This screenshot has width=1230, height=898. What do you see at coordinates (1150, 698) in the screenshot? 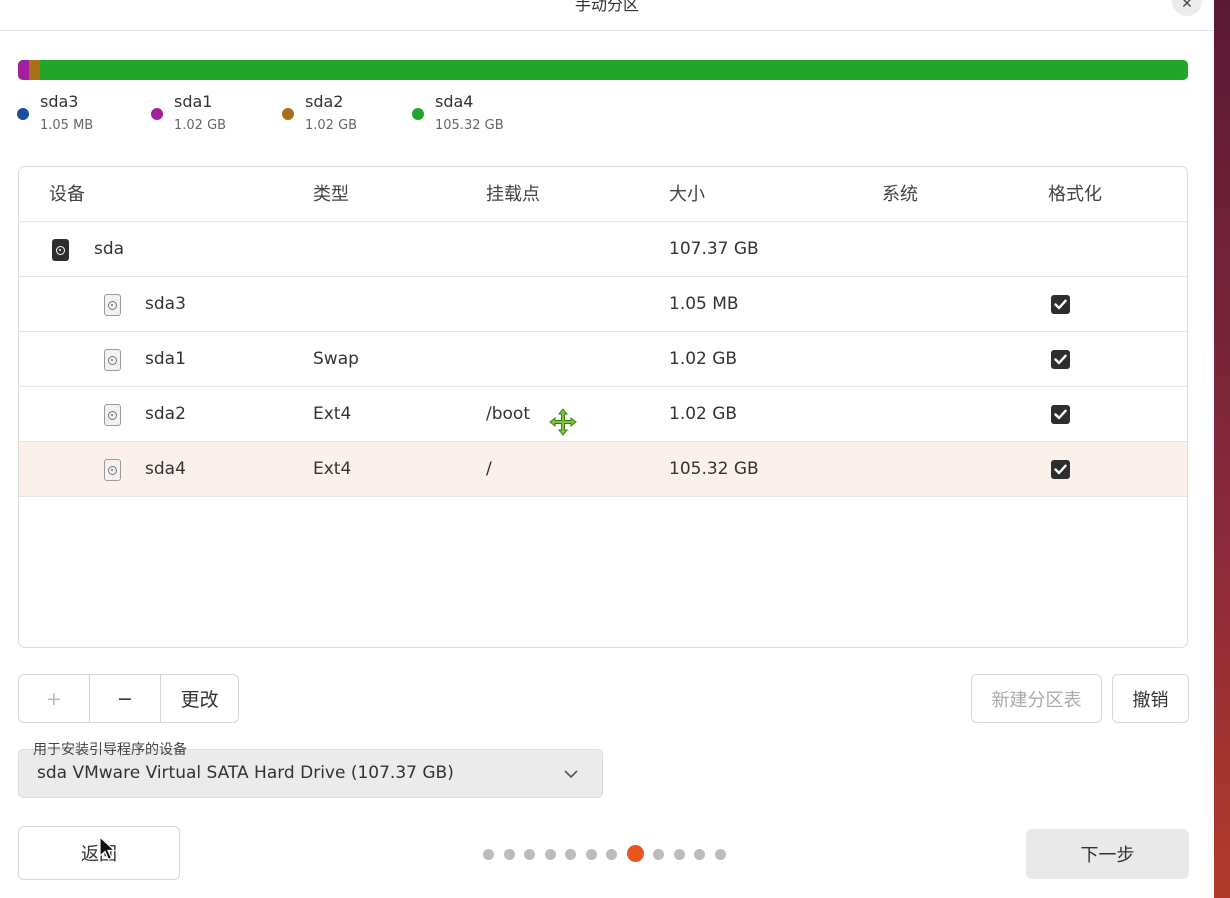
I see `revert-button: 撤销` at bounding box center [1150, 698].